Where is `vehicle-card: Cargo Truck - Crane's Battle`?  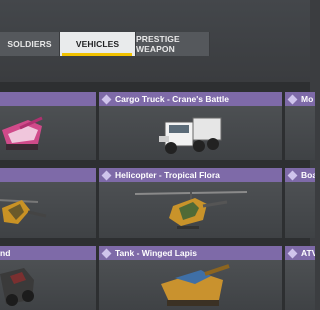
vehicle-card: Cargo Truck - Crane's Battle is located at coordinates (190, 126).